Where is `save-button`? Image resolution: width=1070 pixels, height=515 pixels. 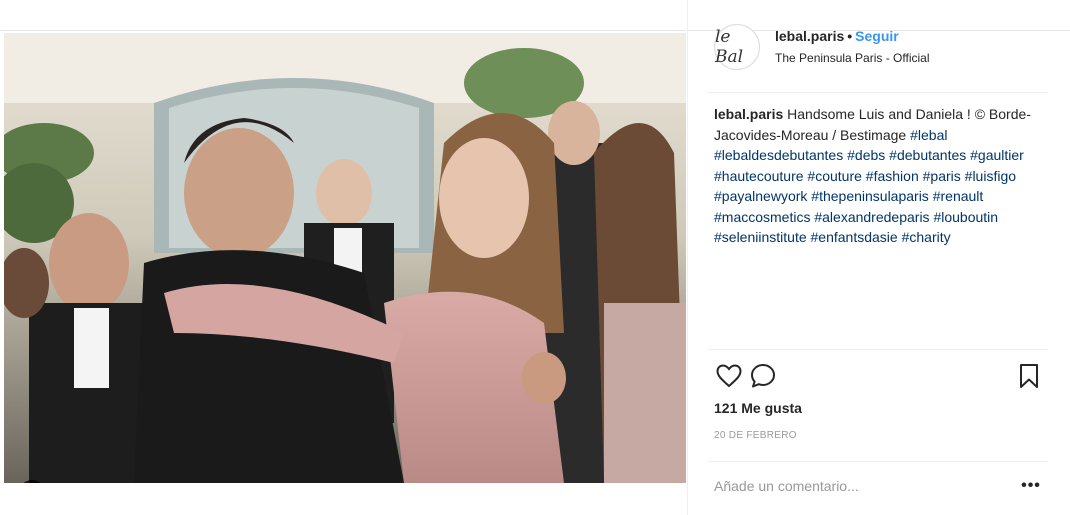
save-button is located at coordinates (1029, 376).